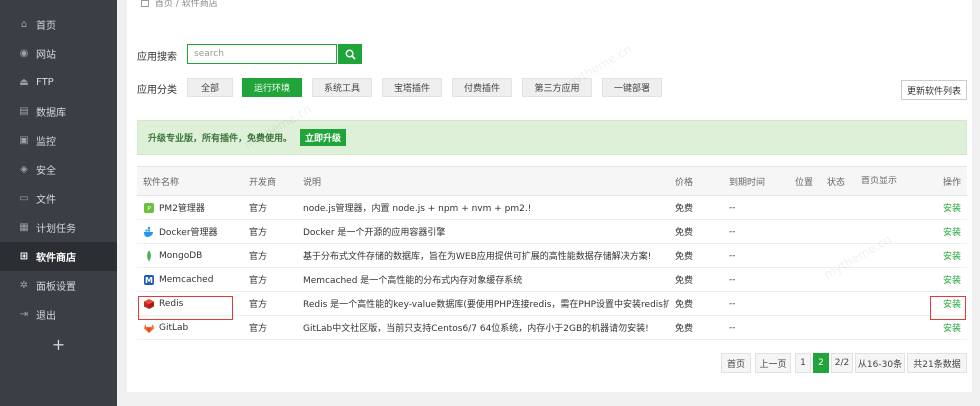  What do you see at coordinates (188, 233) in the screenshot?
I see `app-name: Docker管理器` at bounding box center [188, 233].